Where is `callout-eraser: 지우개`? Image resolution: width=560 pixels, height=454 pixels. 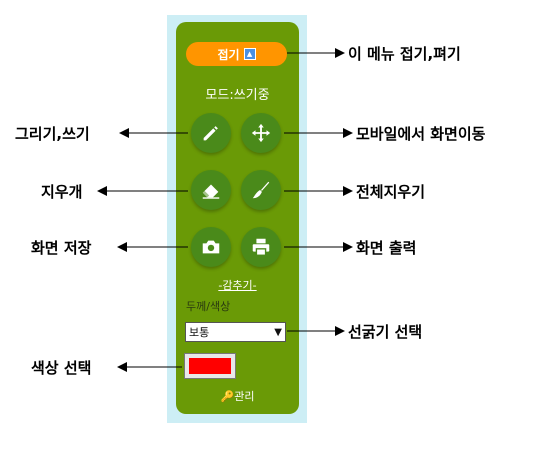
callout-eraser: 지우개 is located at coordinates (62, 192).